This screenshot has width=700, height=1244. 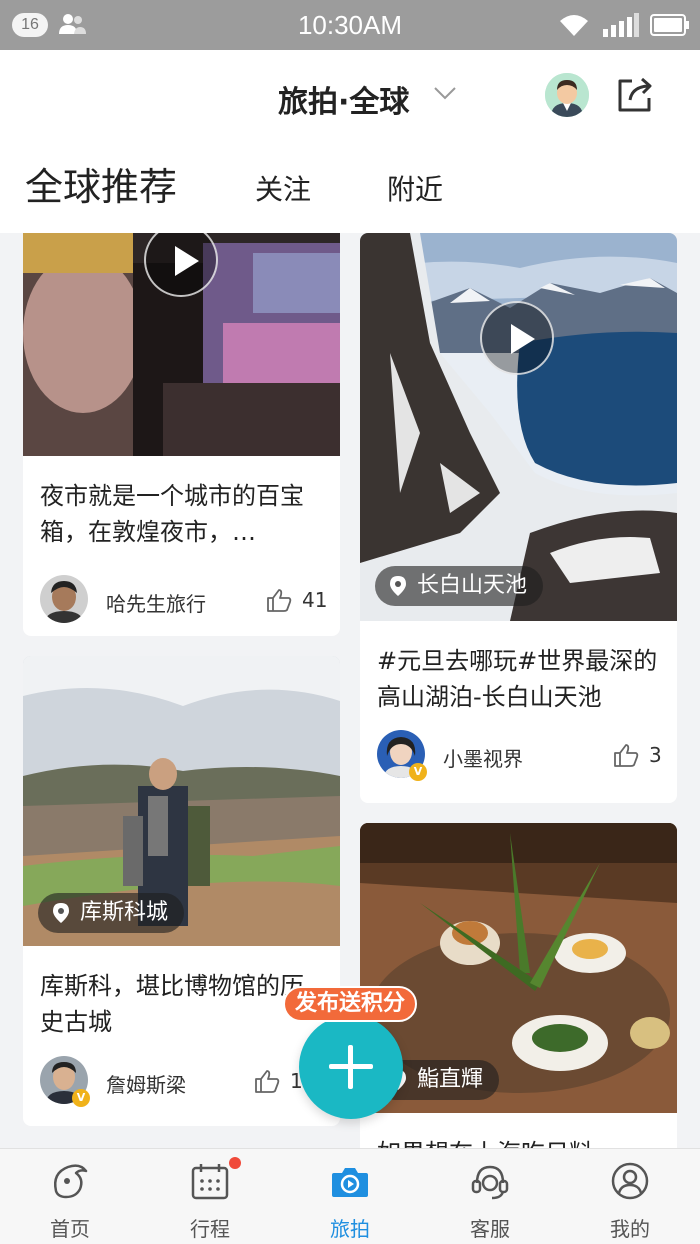 What do you see at coordinates (351, 1067) in the screenshot?
I see `publish-button` at bounding box center [351, 1067].